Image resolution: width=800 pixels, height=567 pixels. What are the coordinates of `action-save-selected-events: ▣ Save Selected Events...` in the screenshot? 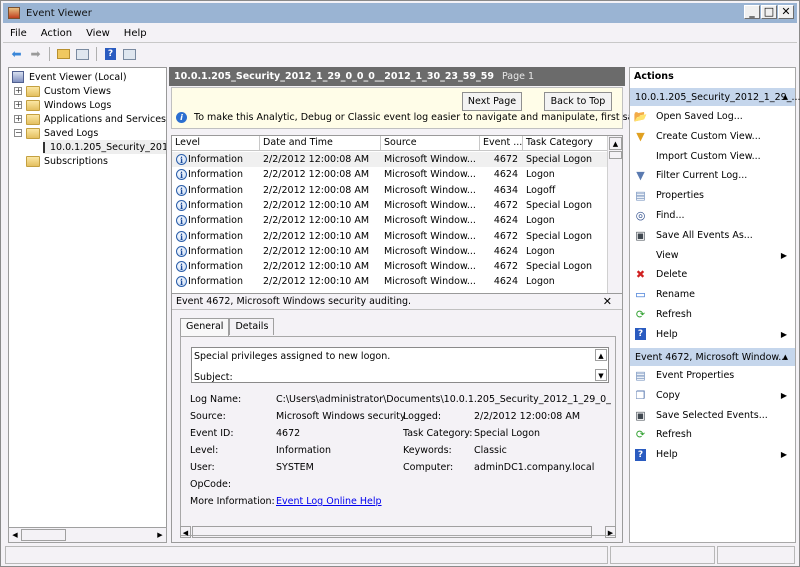 It's located at (712, 415).